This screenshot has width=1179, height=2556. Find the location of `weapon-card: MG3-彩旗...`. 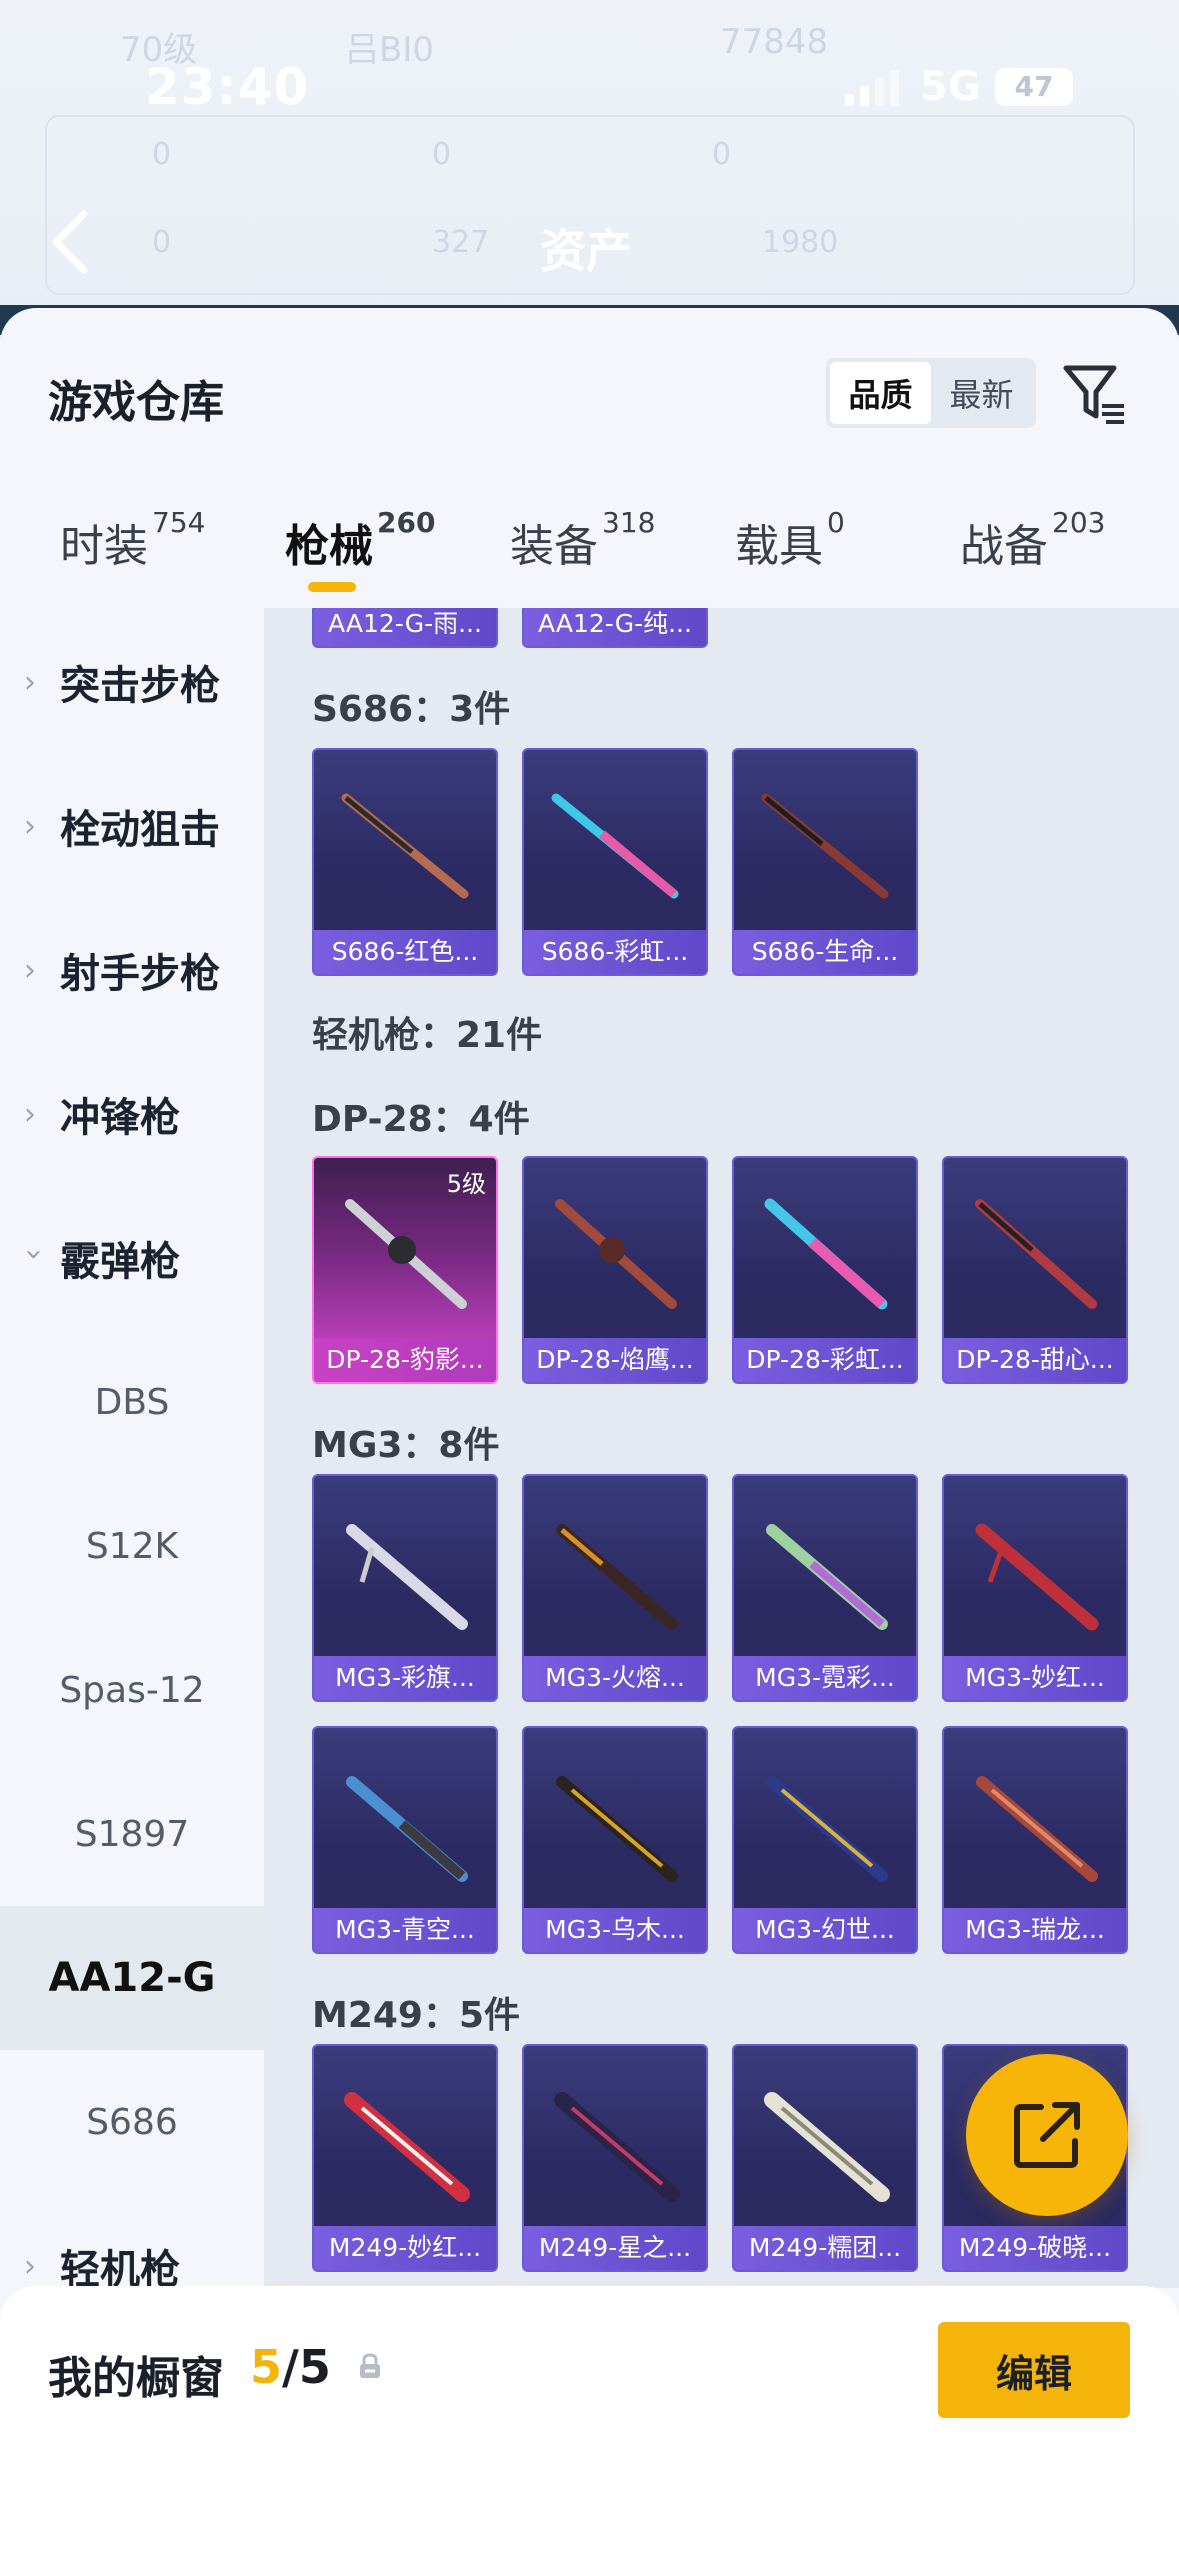

weapon-card: MG3-彩旗... is located at coordinates (405, 1588).